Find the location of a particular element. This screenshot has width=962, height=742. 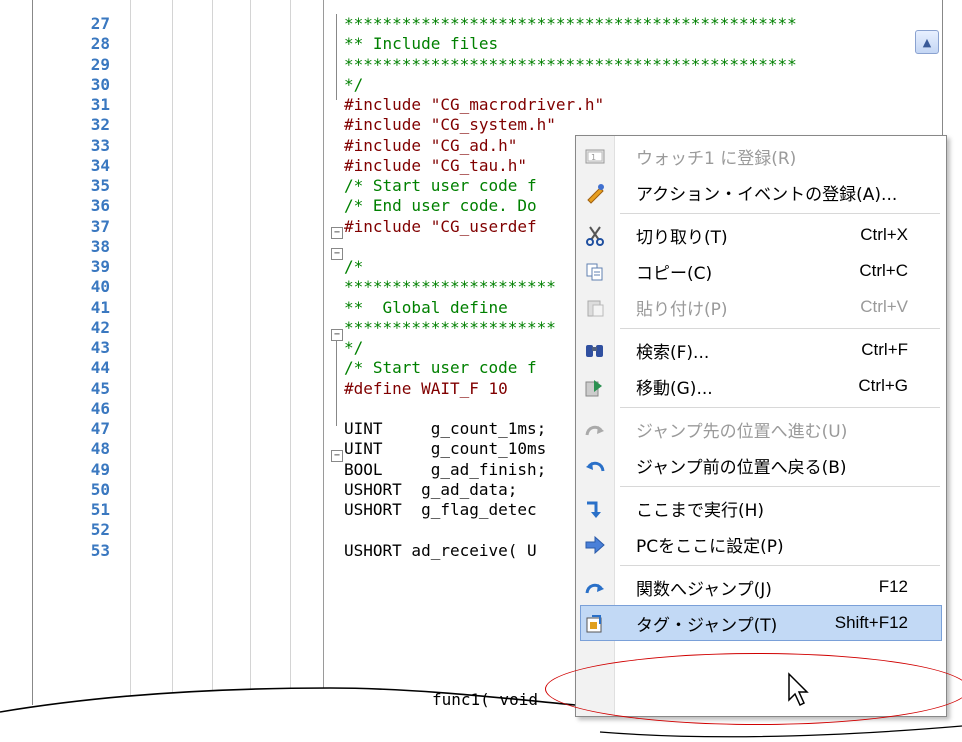

line-number: 53 is located at coordinates (100, 550).